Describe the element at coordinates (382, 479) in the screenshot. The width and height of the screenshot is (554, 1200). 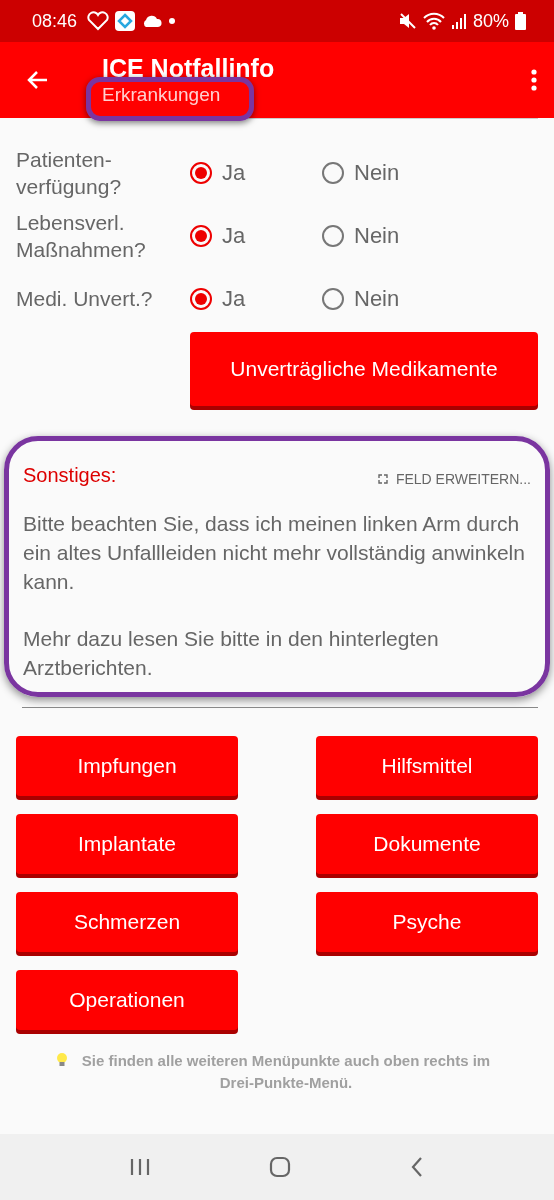
I see `expand-icon` at that location.